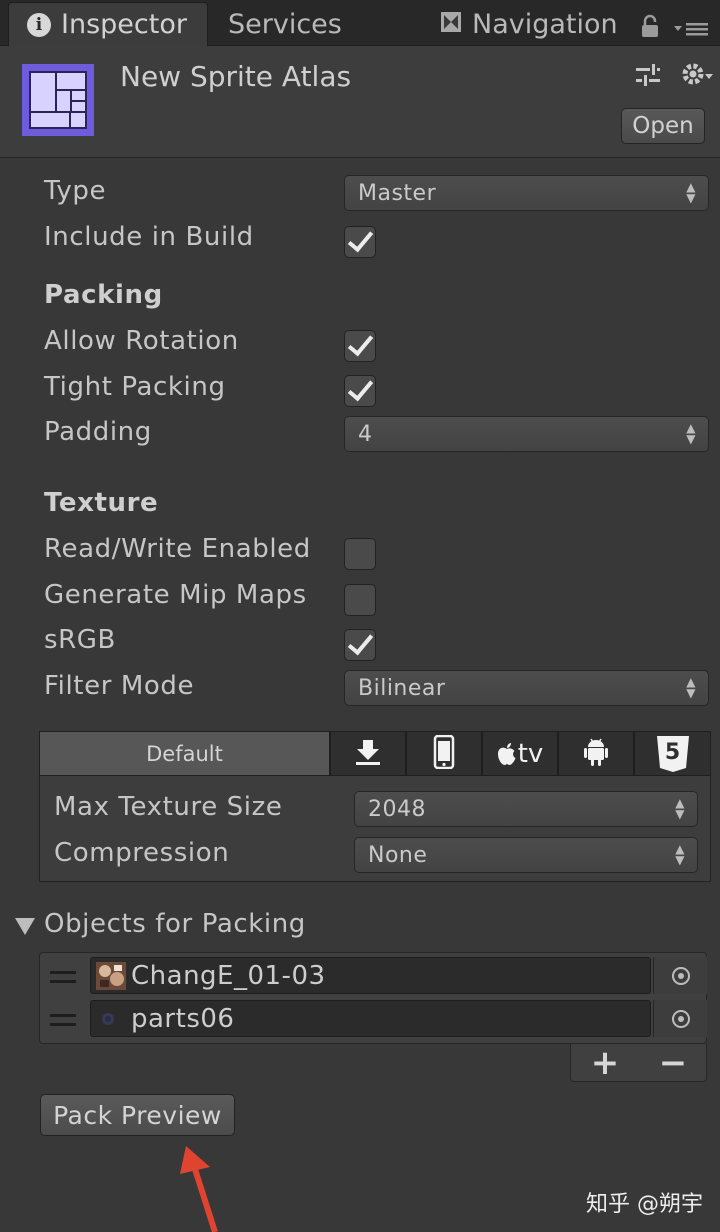 This screenshot has width=720, height=1232. What do you see at coordinates (177, 549) in the screenshot?
I see `read-write-label: Read/Write Enabled` at bounding box center [177, 549].